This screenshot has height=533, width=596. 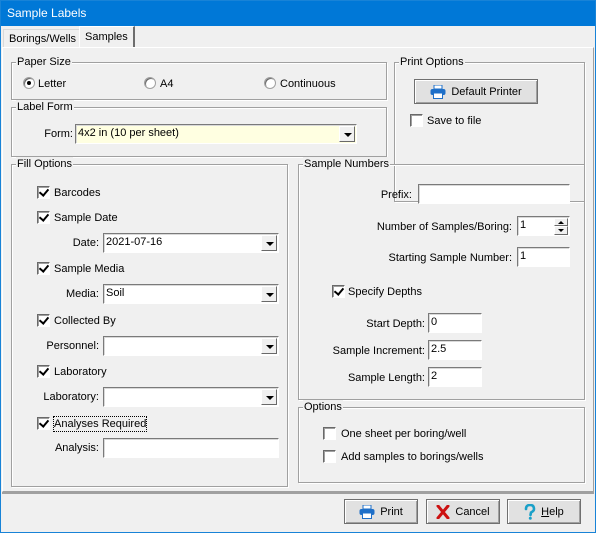 I want to click on laboratory-label: Laboratory, so click(x=80, y=372).